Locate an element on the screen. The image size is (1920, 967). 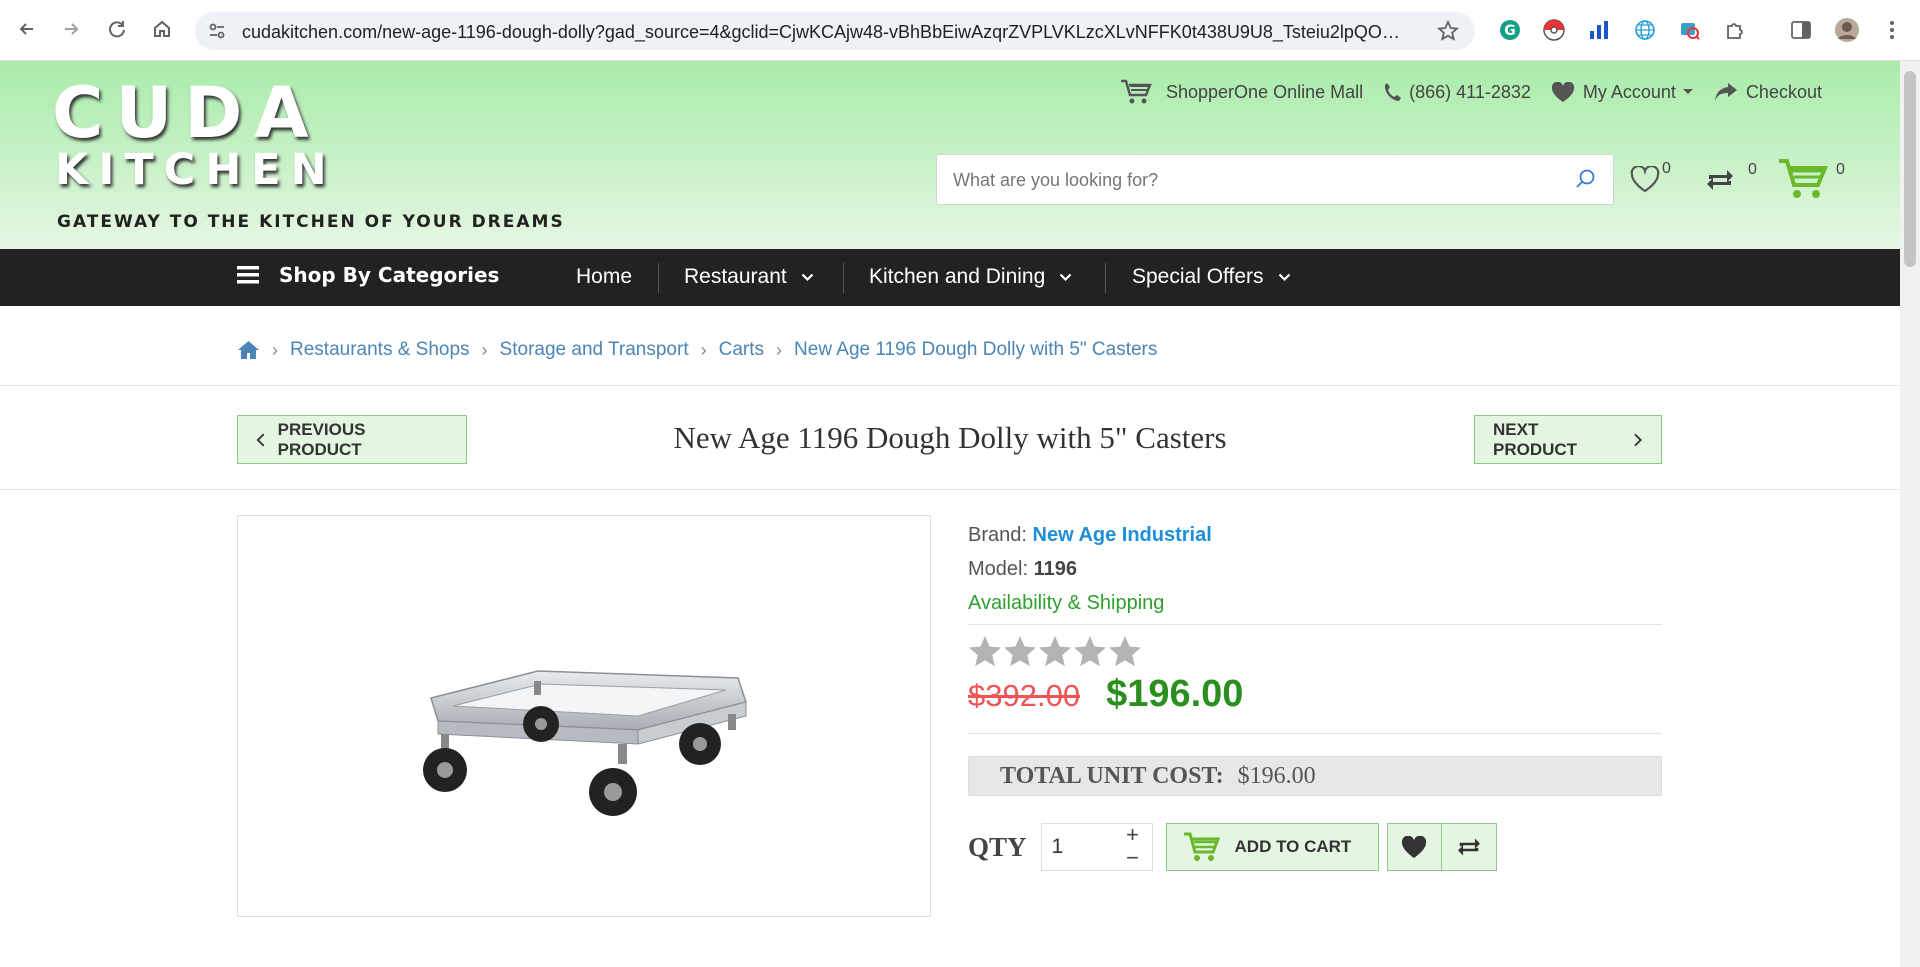
add-to-wishlist-button is located at coordinates (1415, 847).